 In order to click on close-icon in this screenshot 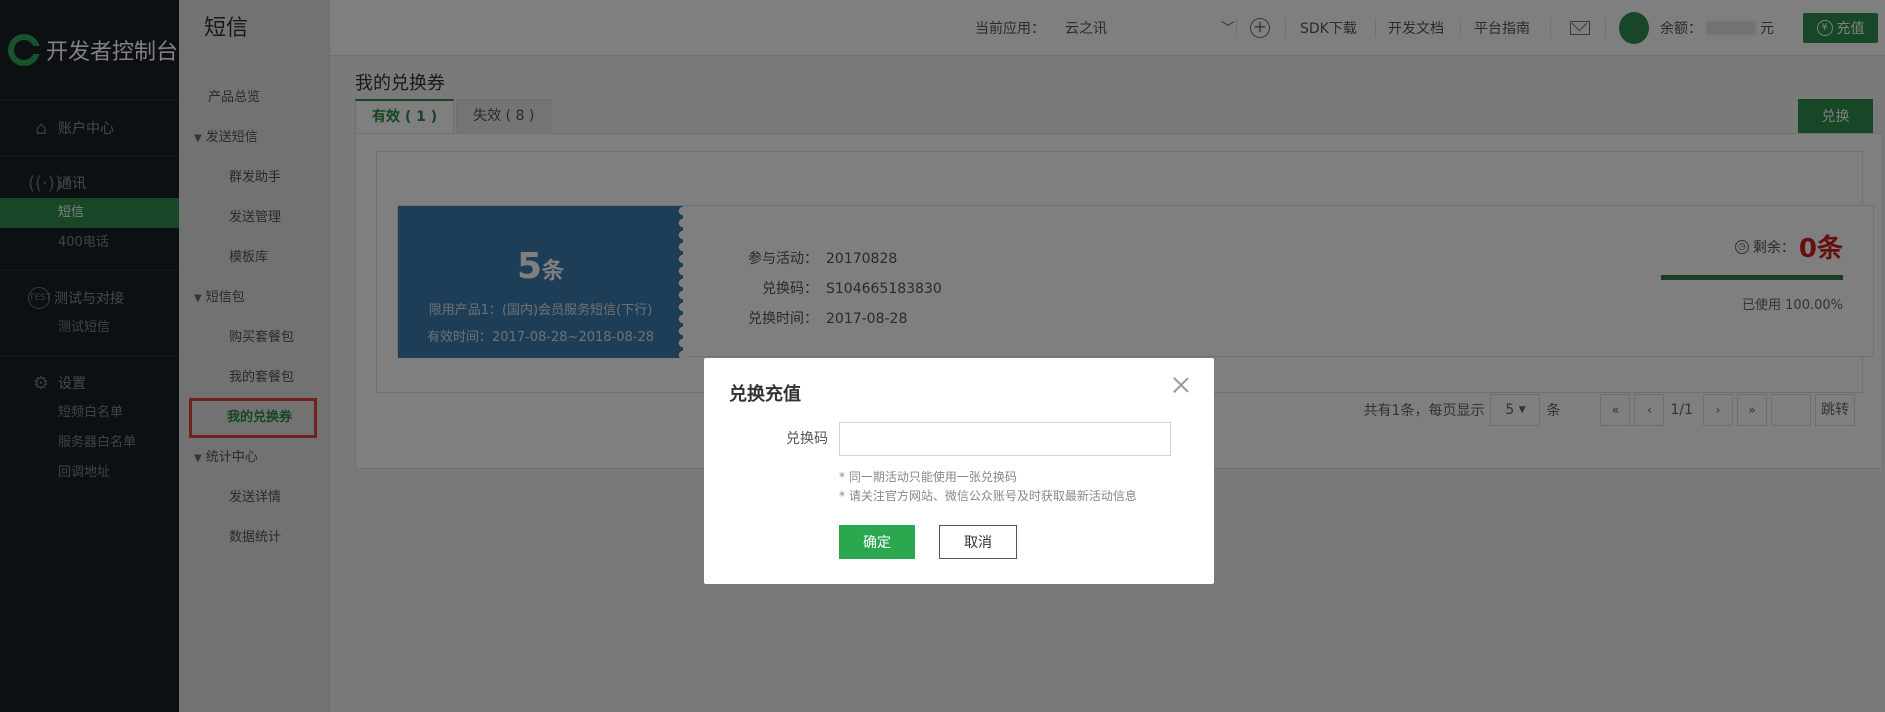, I will do `click(1181, 385)`.